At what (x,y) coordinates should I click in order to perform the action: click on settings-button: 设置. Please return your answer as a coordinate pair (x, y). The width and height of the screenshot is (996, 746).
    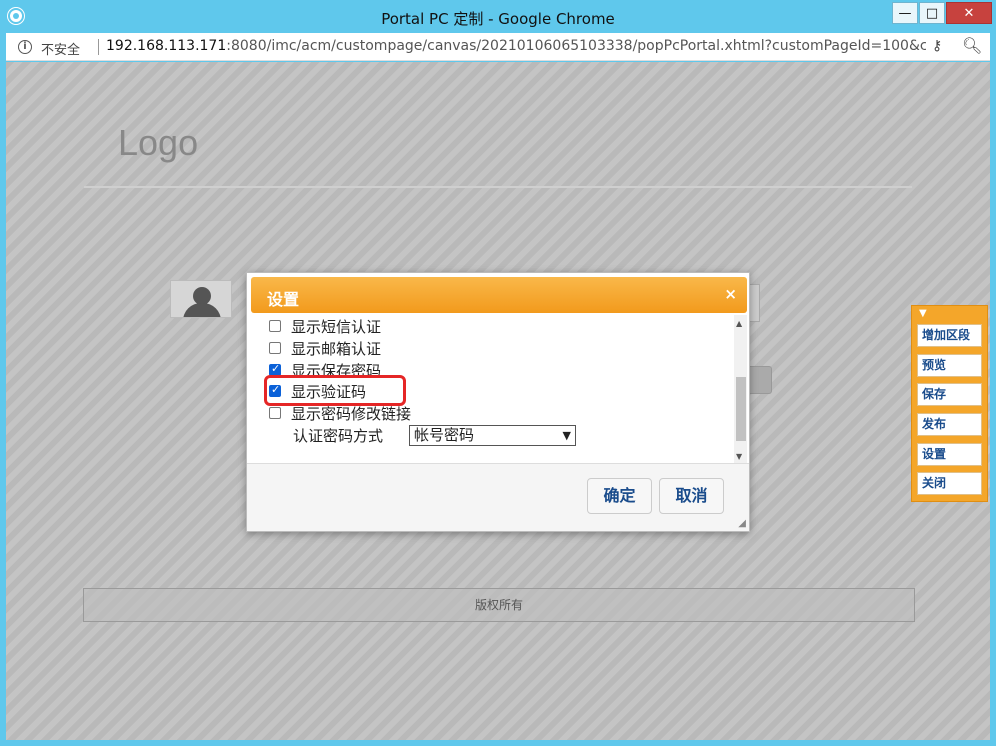
    Looking at the image, I should click on (949, 454).